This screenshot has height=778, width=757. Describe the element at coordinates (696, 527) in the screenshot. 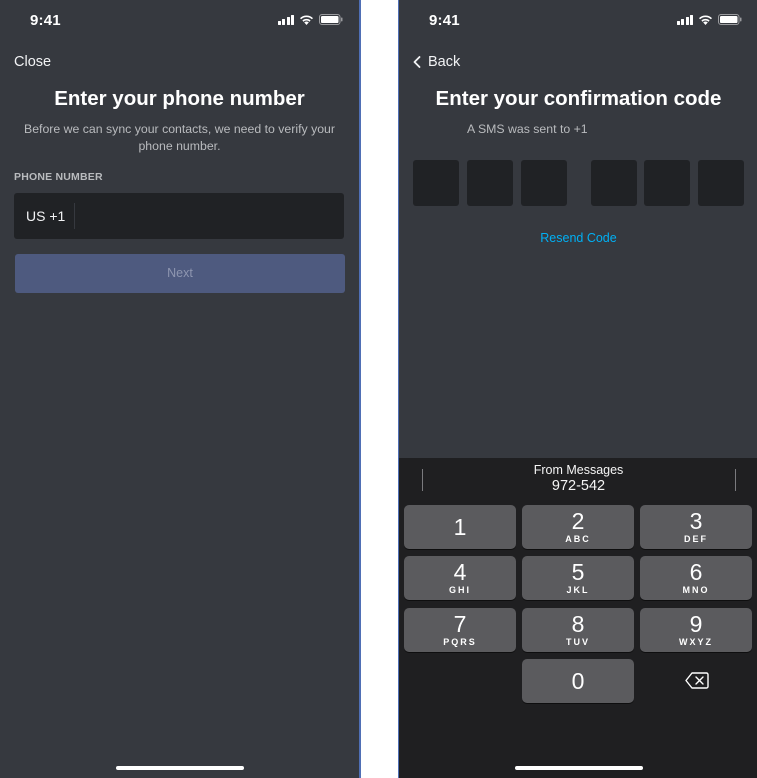

I see `key-3: 3 DEF` at that location.